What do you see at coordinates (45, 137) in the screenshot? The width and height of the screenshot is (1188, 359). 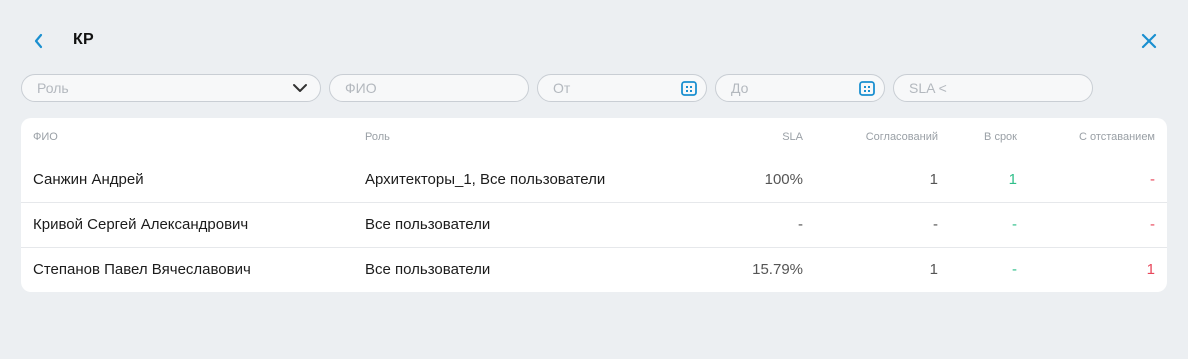 I see `column-header-fio: ФИО` at bounding box center [45, 137].